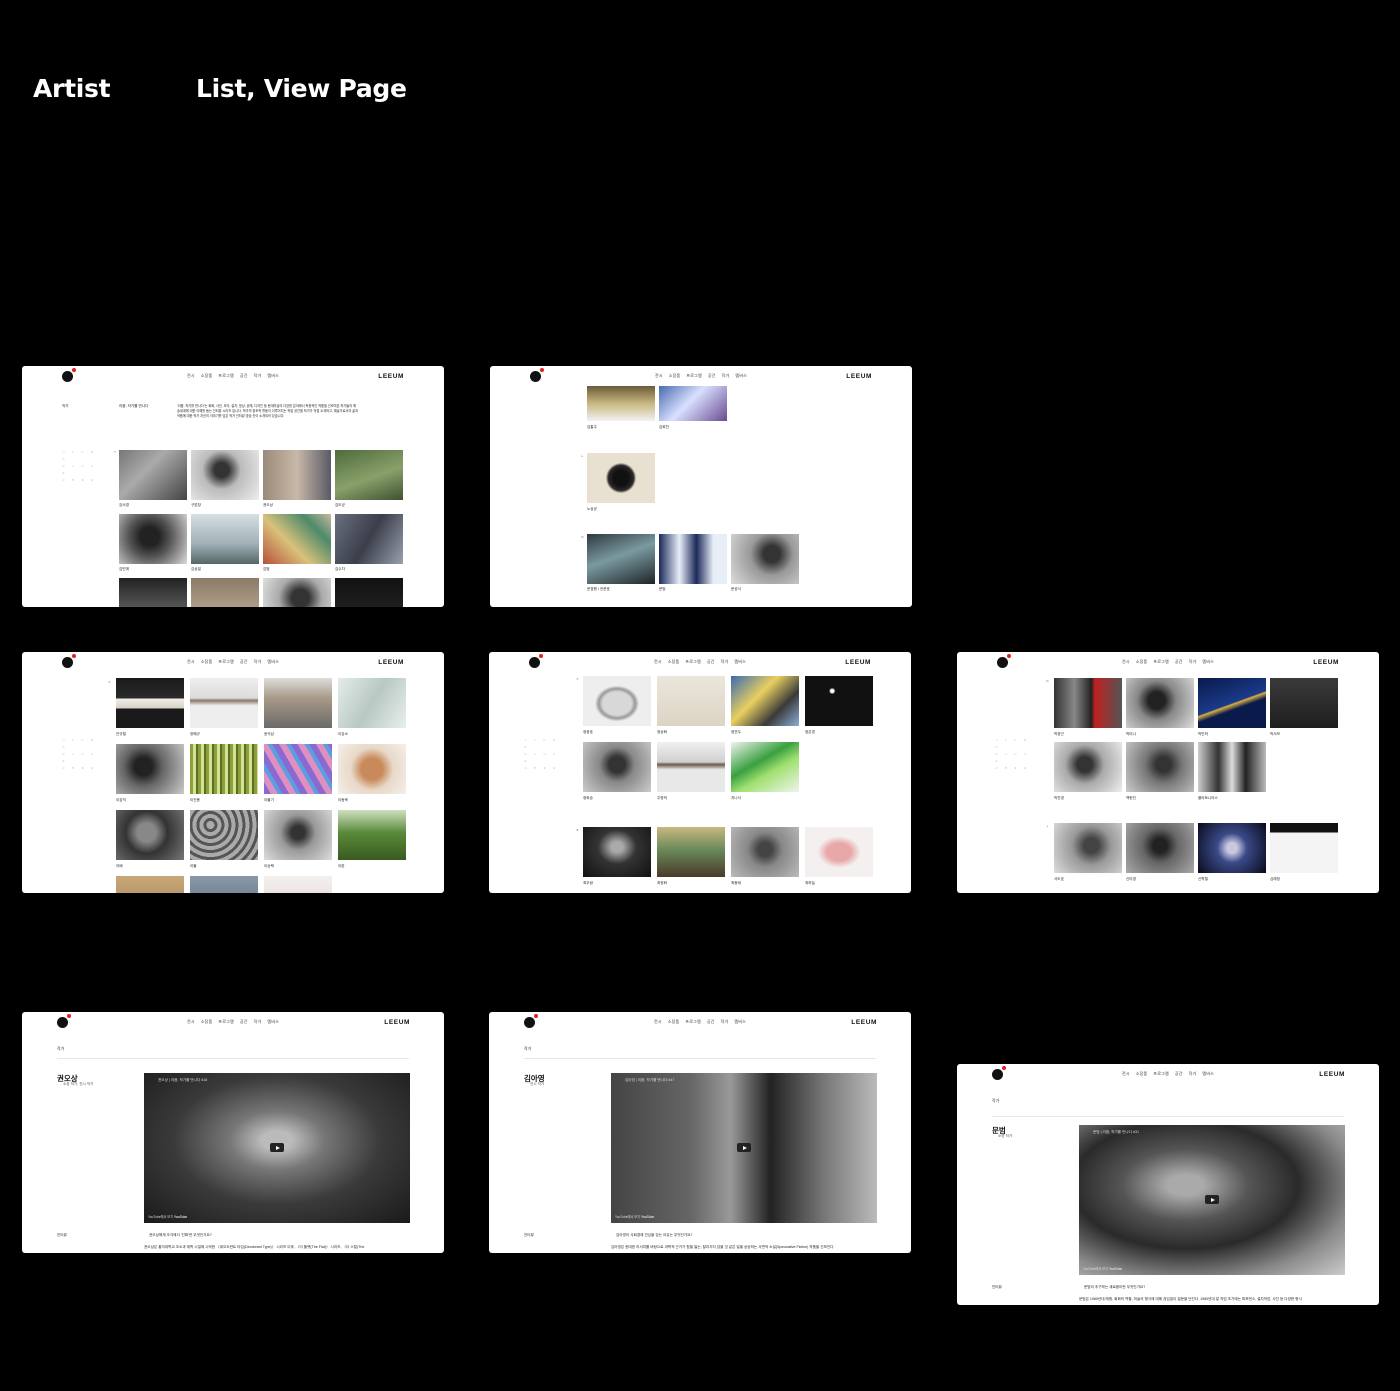 This screenshot has height=1391, width=1400. I want to click on play-button-icon, so click(277, 1147).